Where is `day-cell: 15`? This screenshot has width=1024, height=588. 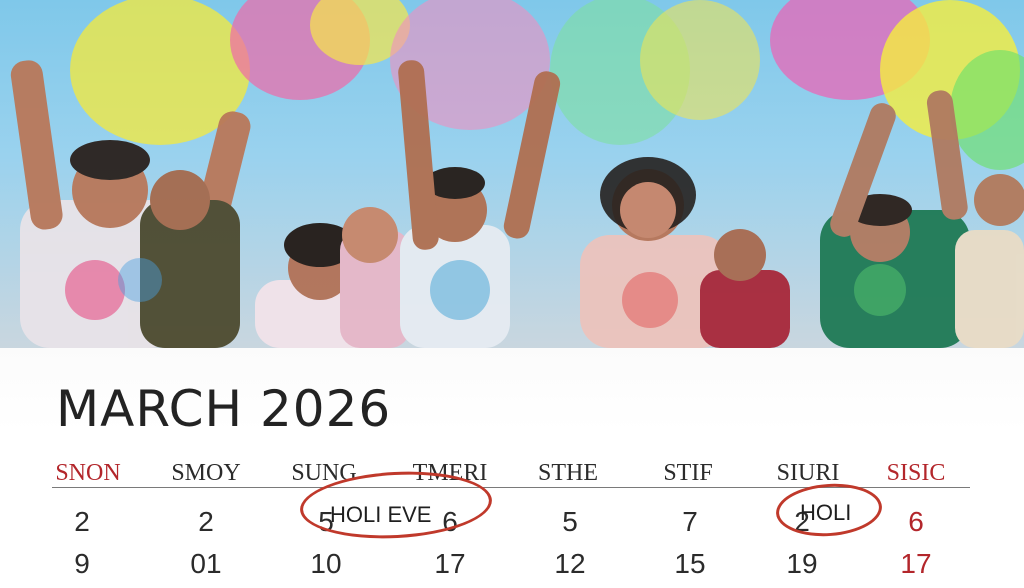 day-cell: 15 is located at coordinates (690, 564).